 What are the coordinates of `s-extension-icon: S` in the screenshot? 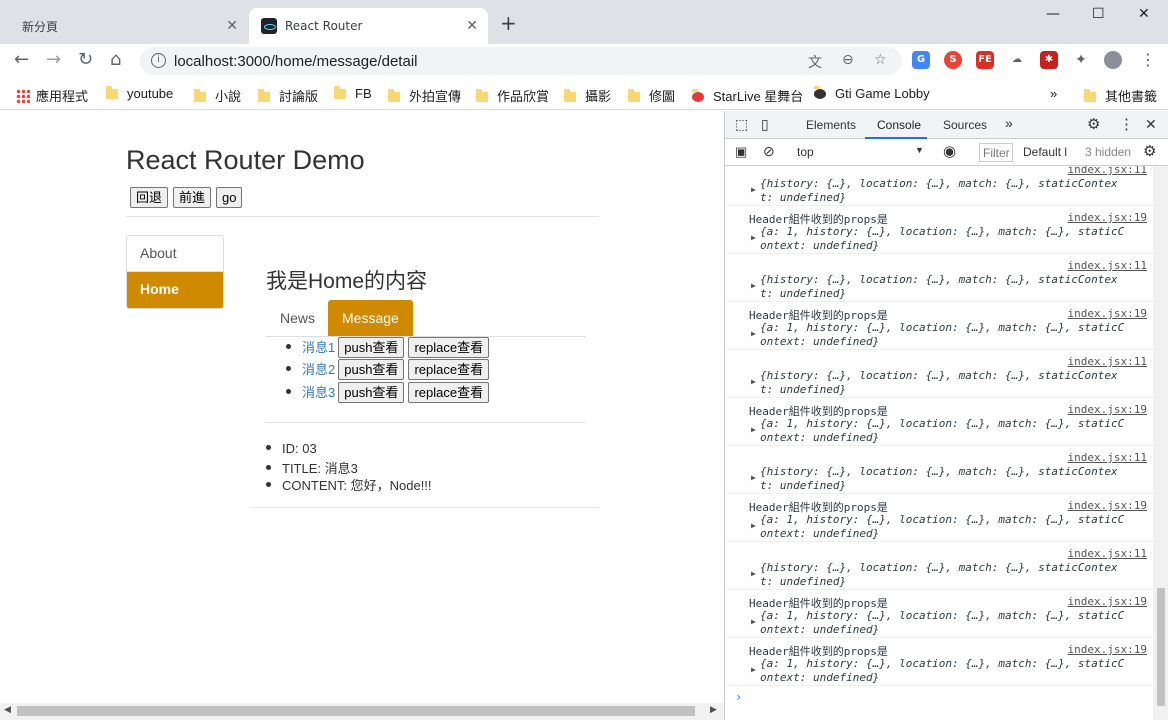 It's located at (953, 60).